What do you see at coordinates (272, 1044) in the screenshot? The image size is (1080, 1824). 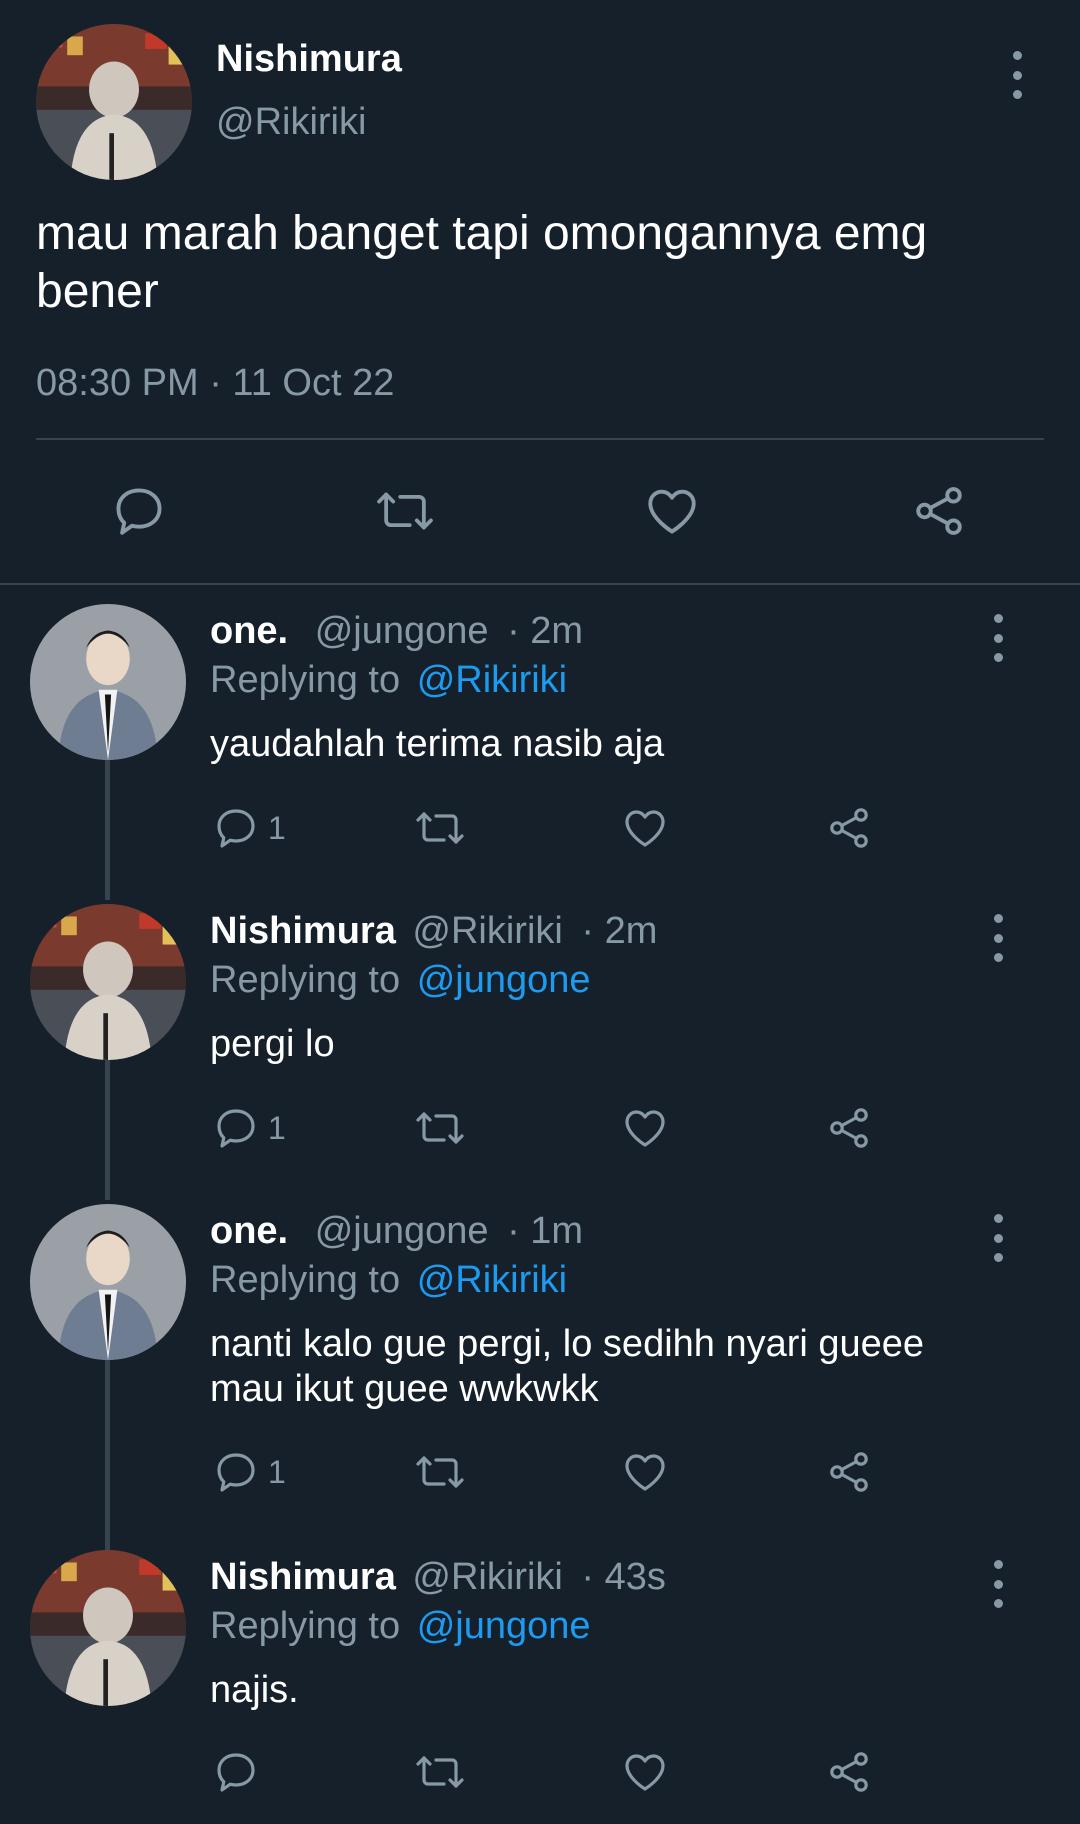 I see `reply-text: pergi lo` at bounding box center [272, 1044].